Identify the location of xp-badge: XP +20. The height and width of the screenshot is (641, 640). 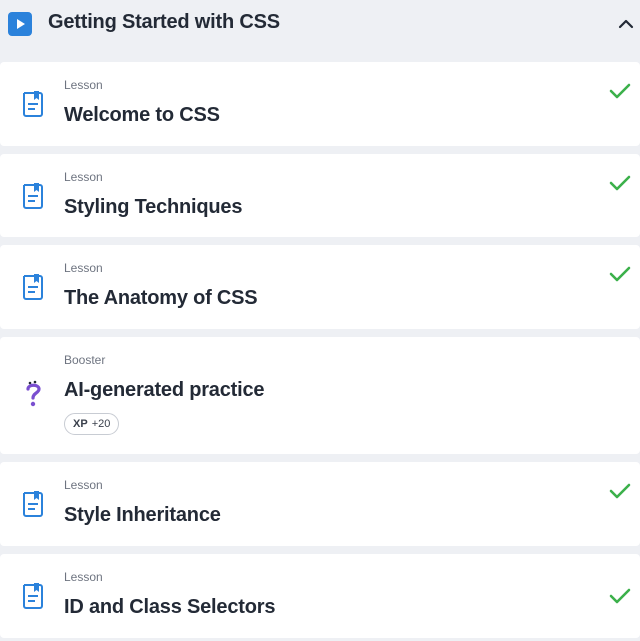
(92, 424).